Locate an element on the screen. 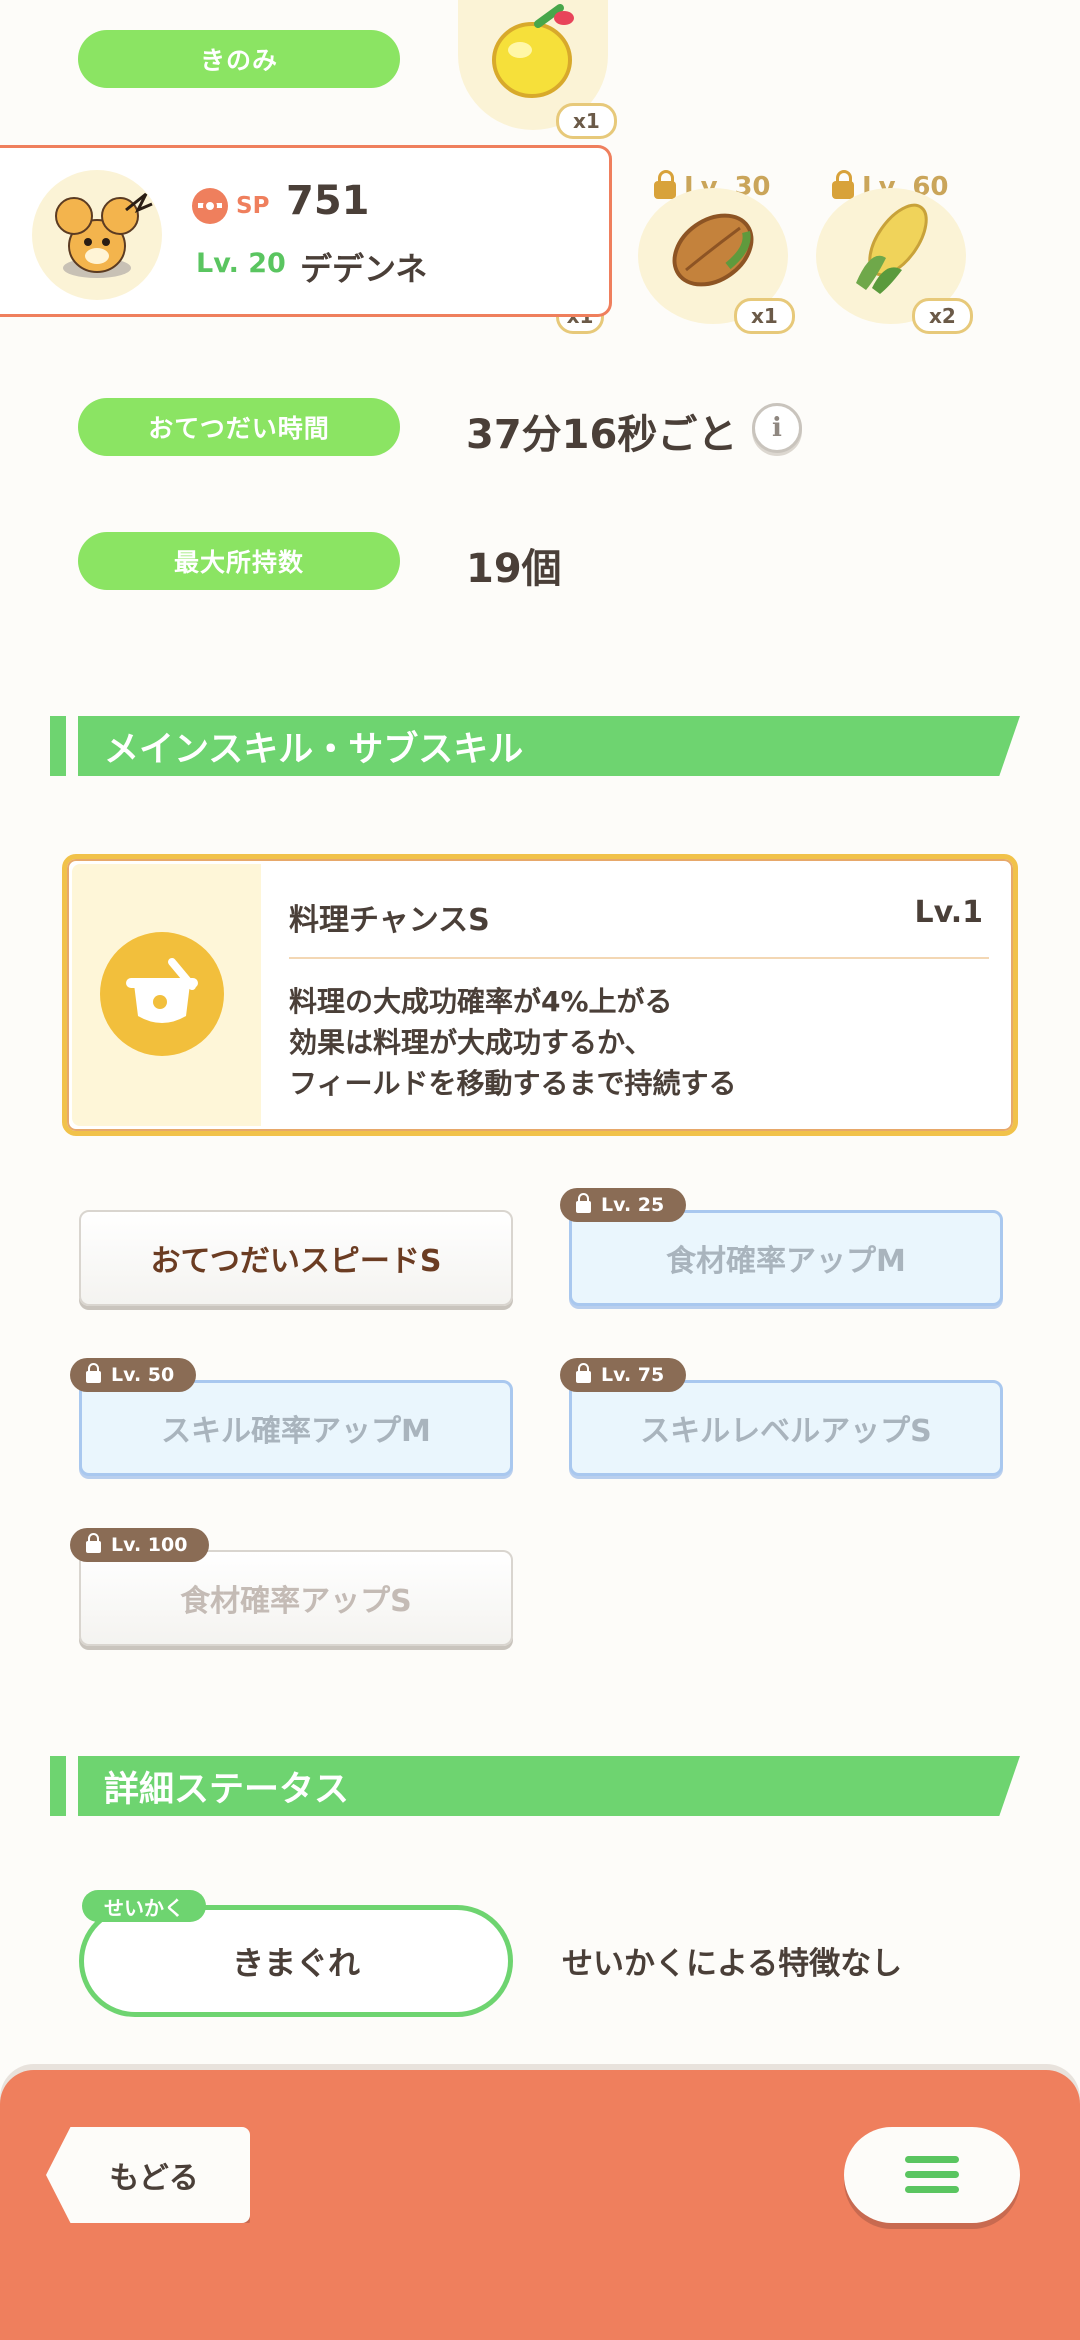  ingredient-3-qty: x2 is located at coordinates (942, 316).